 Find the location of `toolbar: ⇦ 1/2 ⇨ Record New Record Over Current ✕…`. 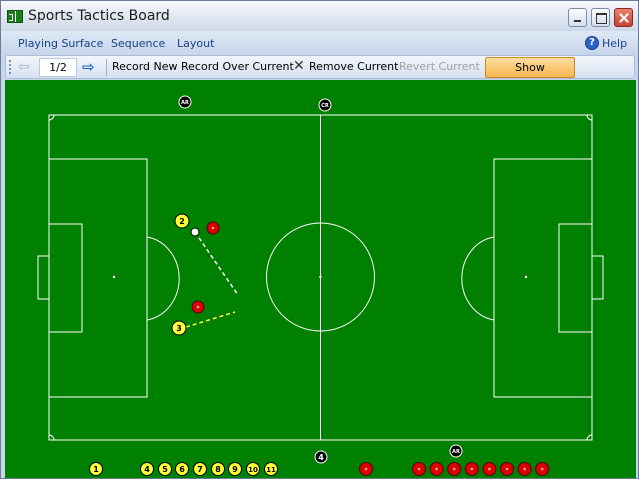

toolbar: ⇦ 1/2 ⇨ Record New Record Over Current ✕… is located at coordinates (320, 74).